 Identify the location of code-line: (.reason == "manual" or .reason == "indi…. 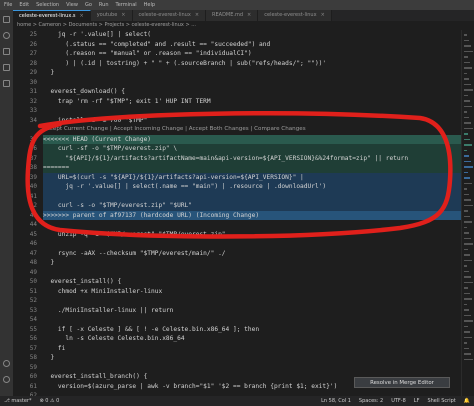
(252, 54).